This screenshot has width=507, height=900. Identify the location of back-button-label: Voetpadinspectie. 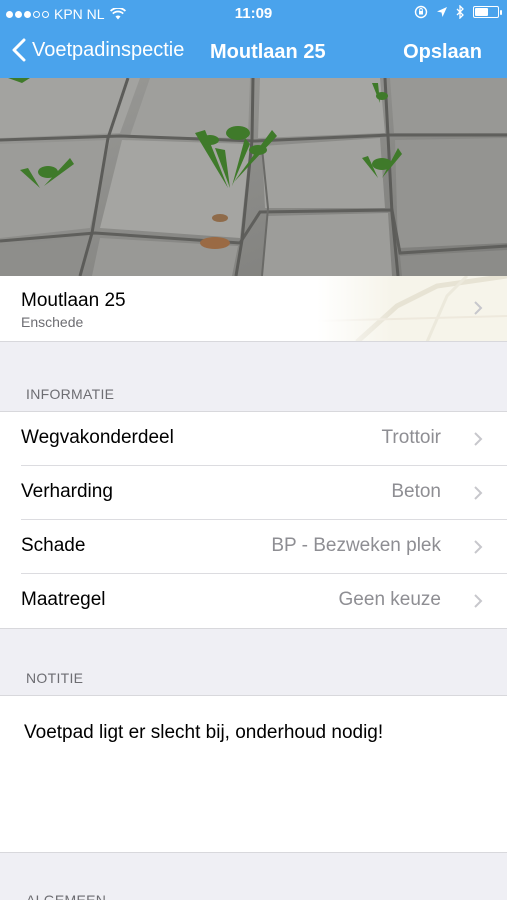
(108, 49).